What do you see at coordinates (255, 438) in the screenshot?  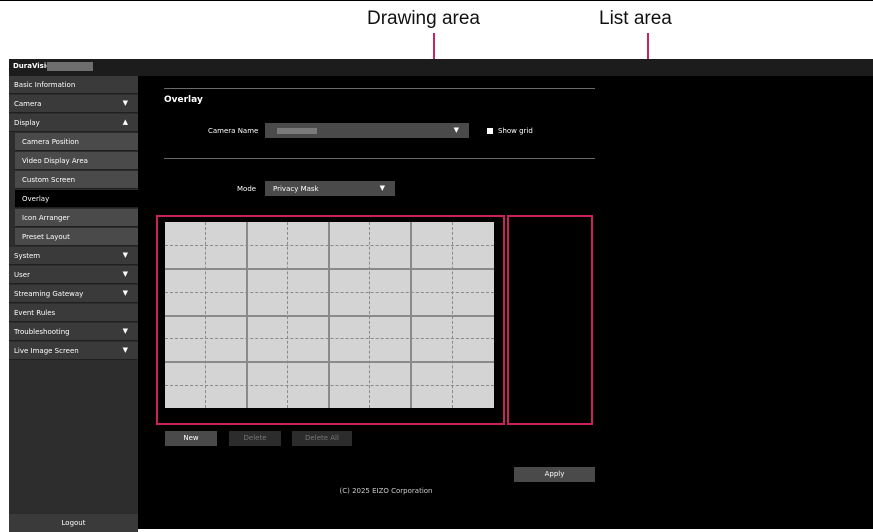 I see `delete-button: Delete` at bounding box center [255, 438].